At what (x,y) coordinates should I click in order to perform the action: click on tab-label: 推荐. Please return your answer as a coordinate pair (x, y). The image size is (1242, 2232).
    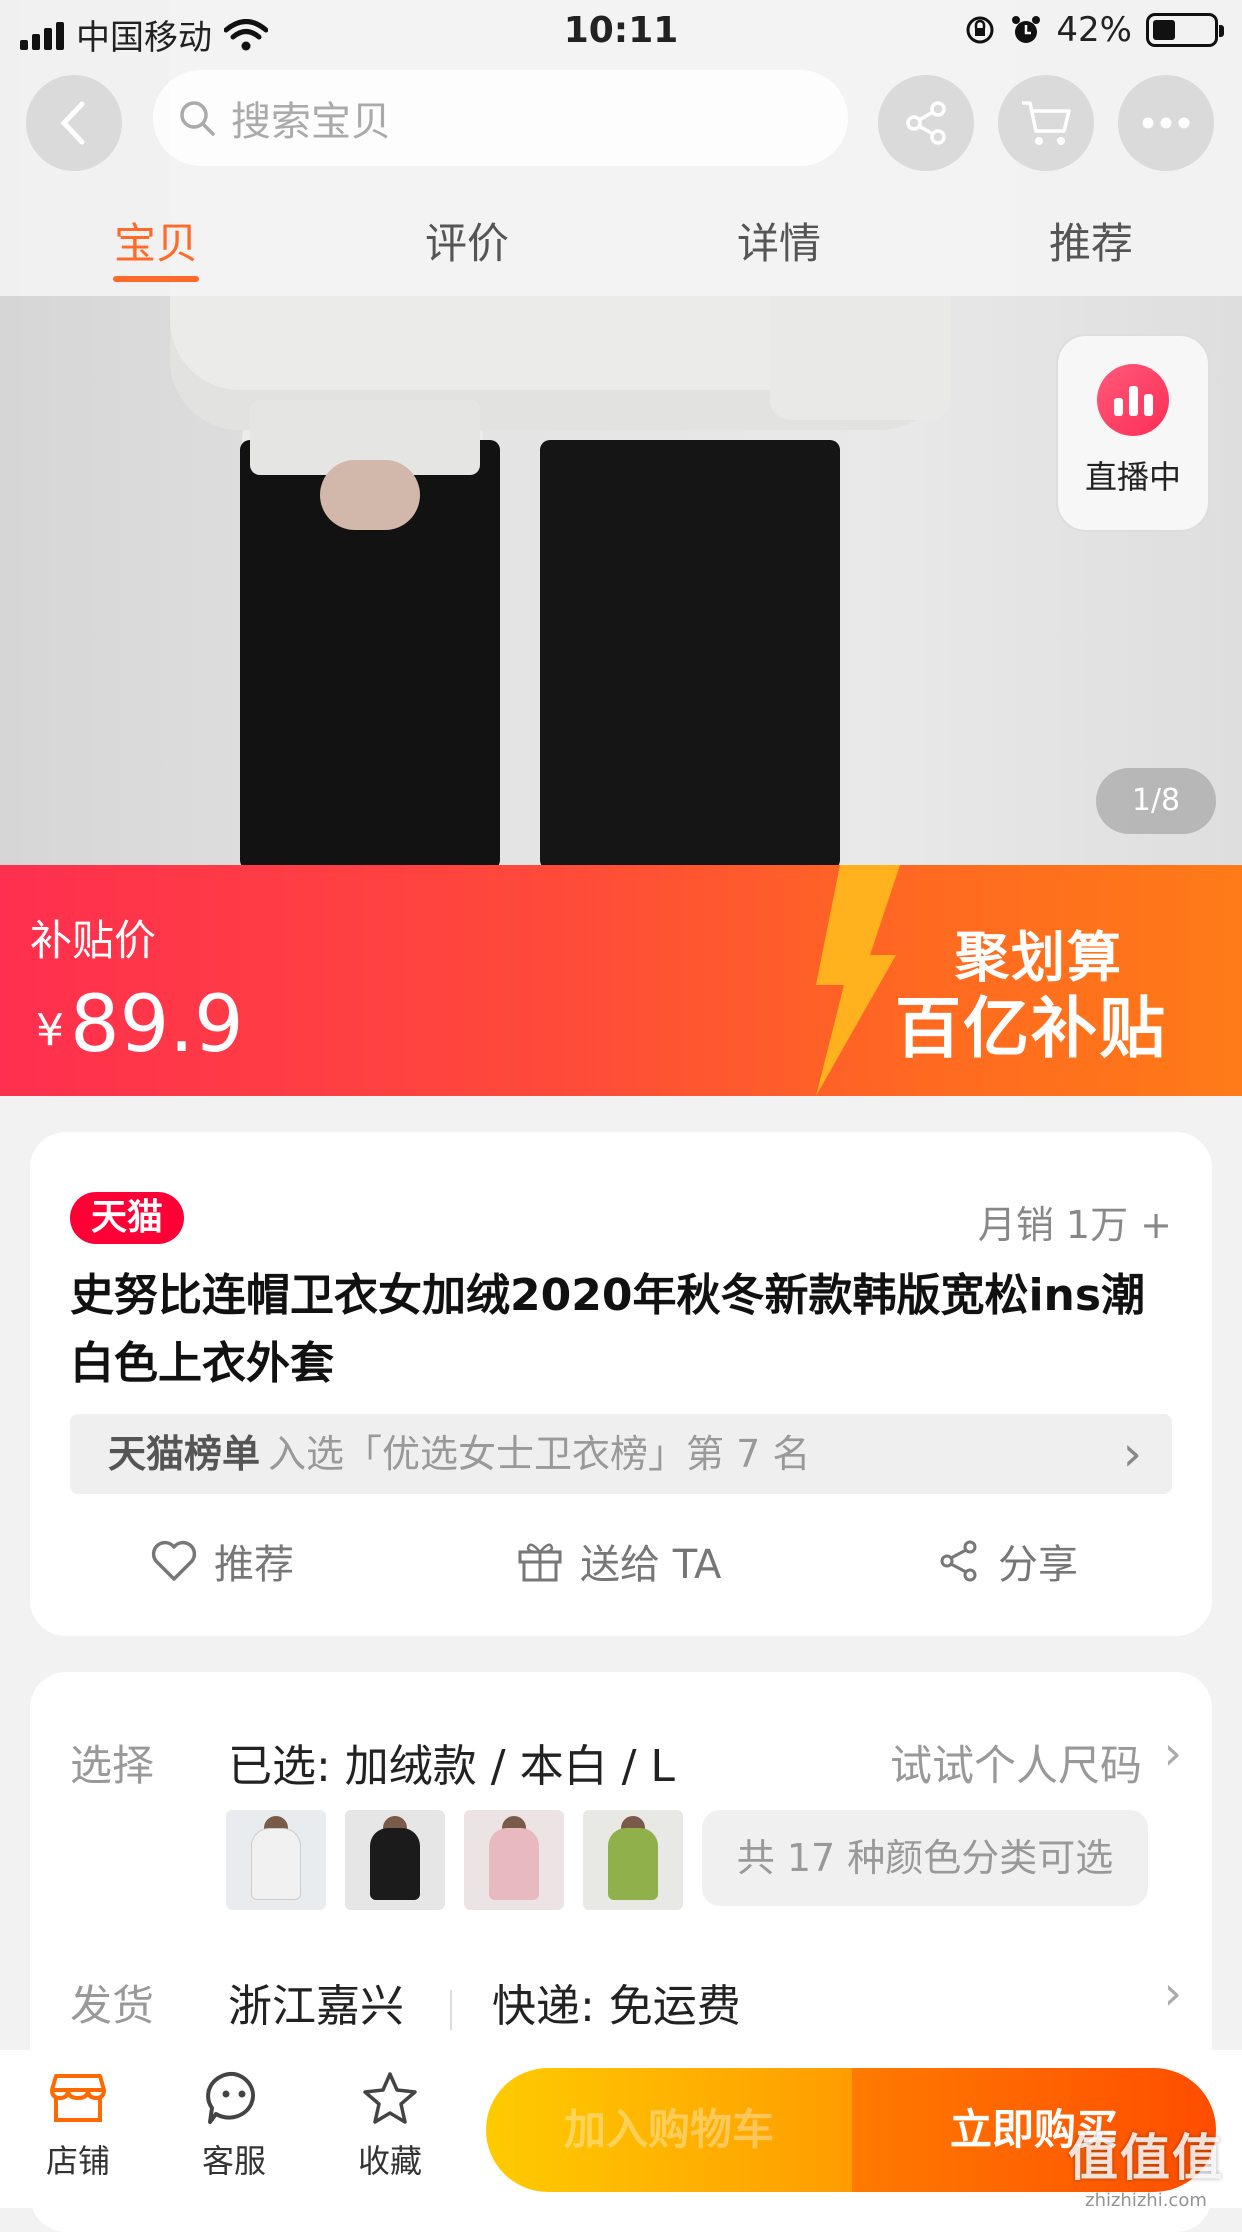
    Looking at the image, I should click on (1090, 243).